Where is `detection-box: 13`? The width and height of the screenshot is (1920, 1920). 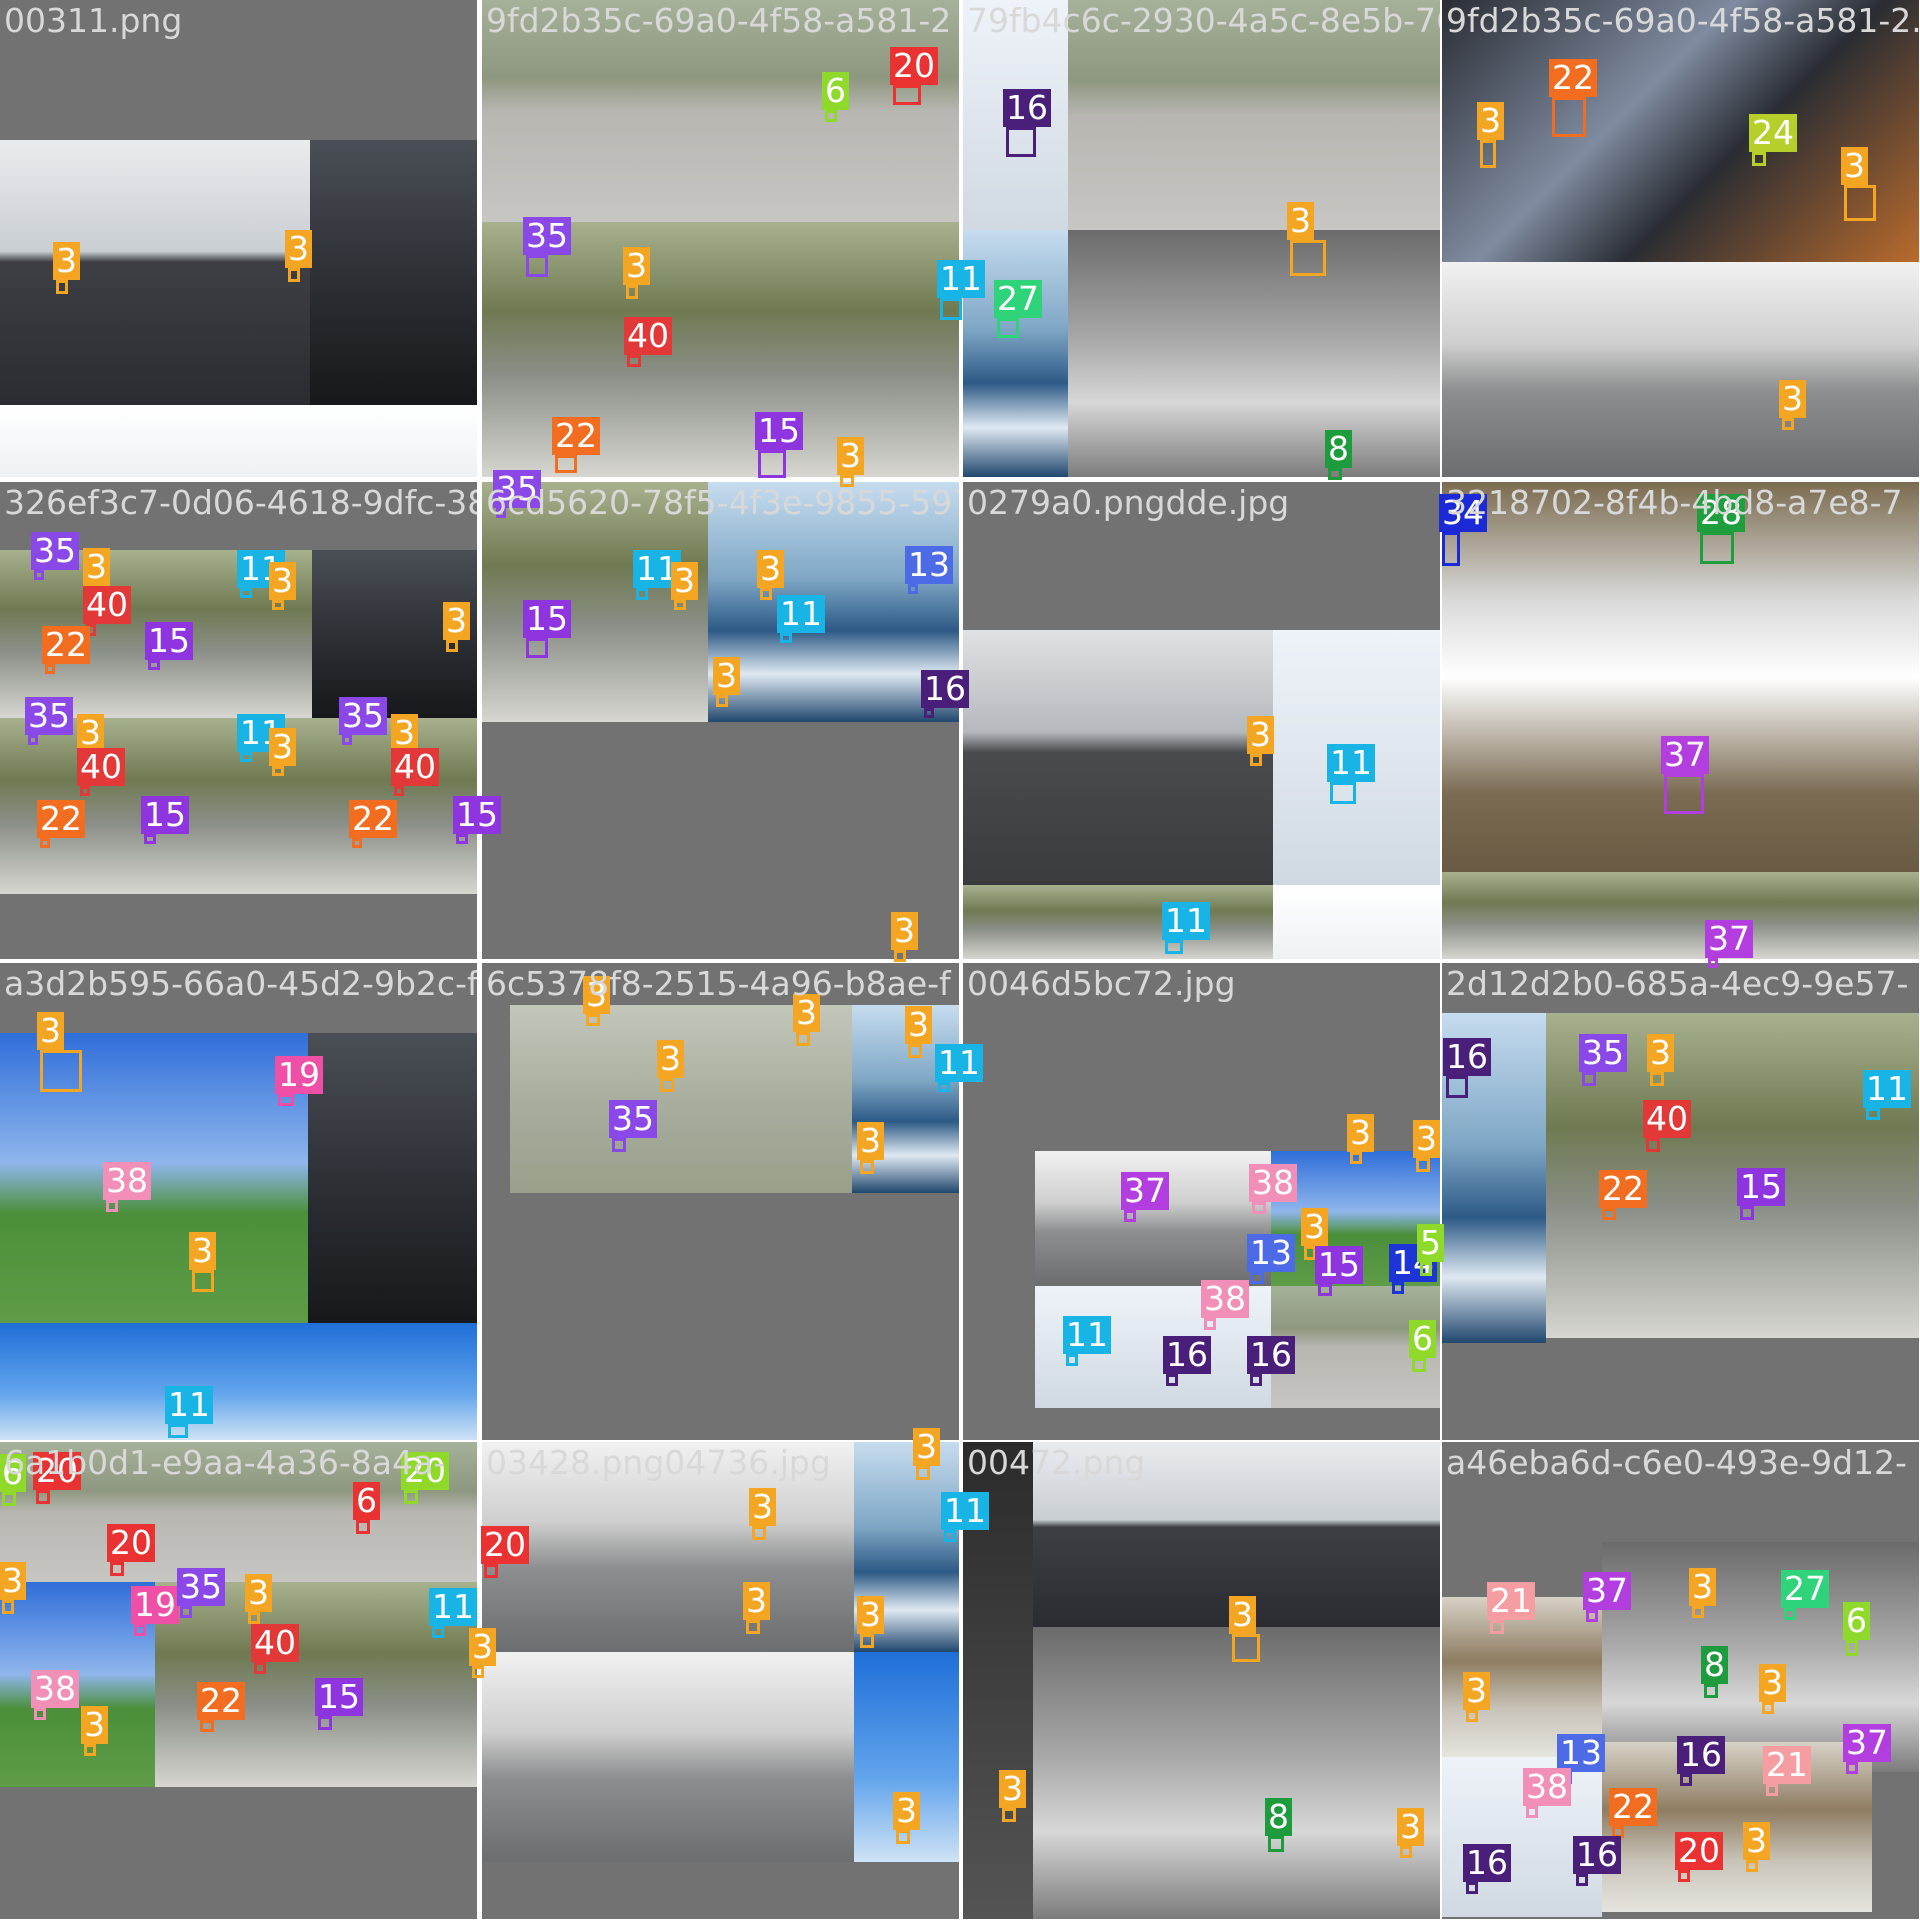
detection-box: 13 is located at coordinates (929, 570).